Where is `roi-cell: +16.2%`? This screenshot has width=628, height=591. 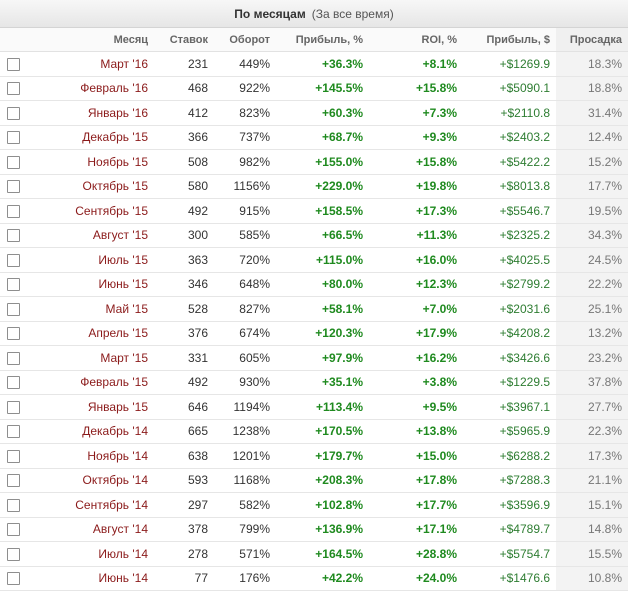
roi-cell: +16.2% is located at coordinates (416, 358).